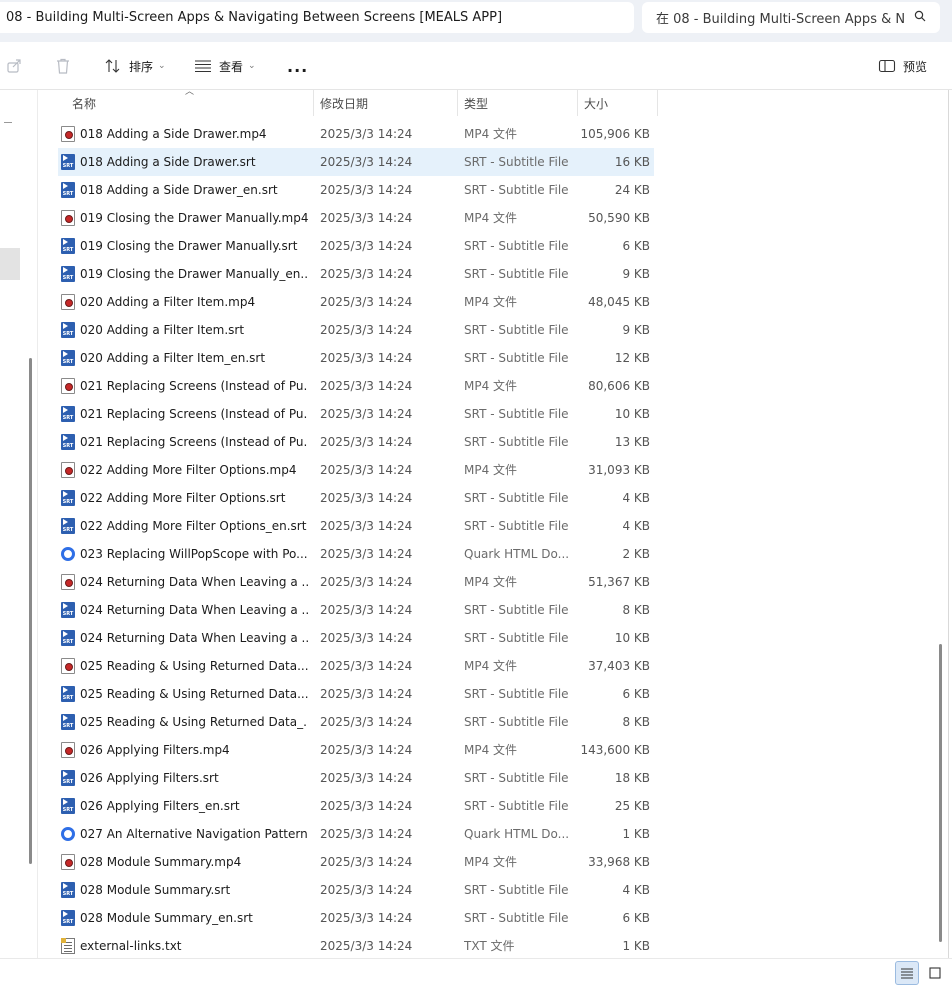 This screenshot has width=952, height=986. Describe the element at coordinates (10, 264) in the screenshot. I see `nav-selected-item` at that location.